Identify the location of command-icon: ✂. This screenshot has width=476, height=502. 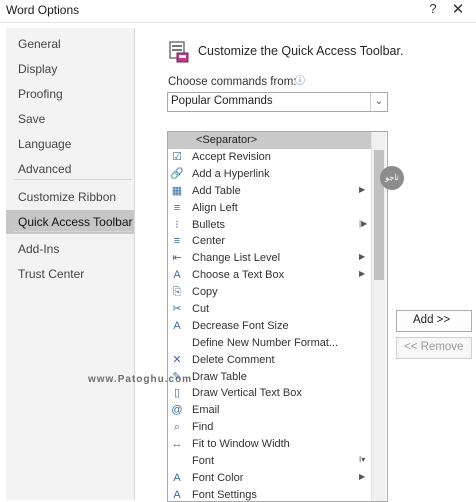
(177, 309).